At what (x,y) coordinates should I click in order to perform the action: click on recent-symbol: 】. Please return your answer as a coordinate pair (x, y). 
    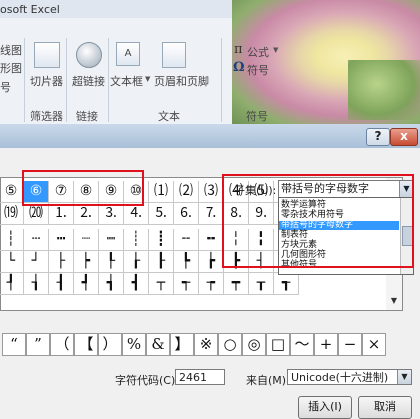
    Looking at the image, I should click on (182, 344).